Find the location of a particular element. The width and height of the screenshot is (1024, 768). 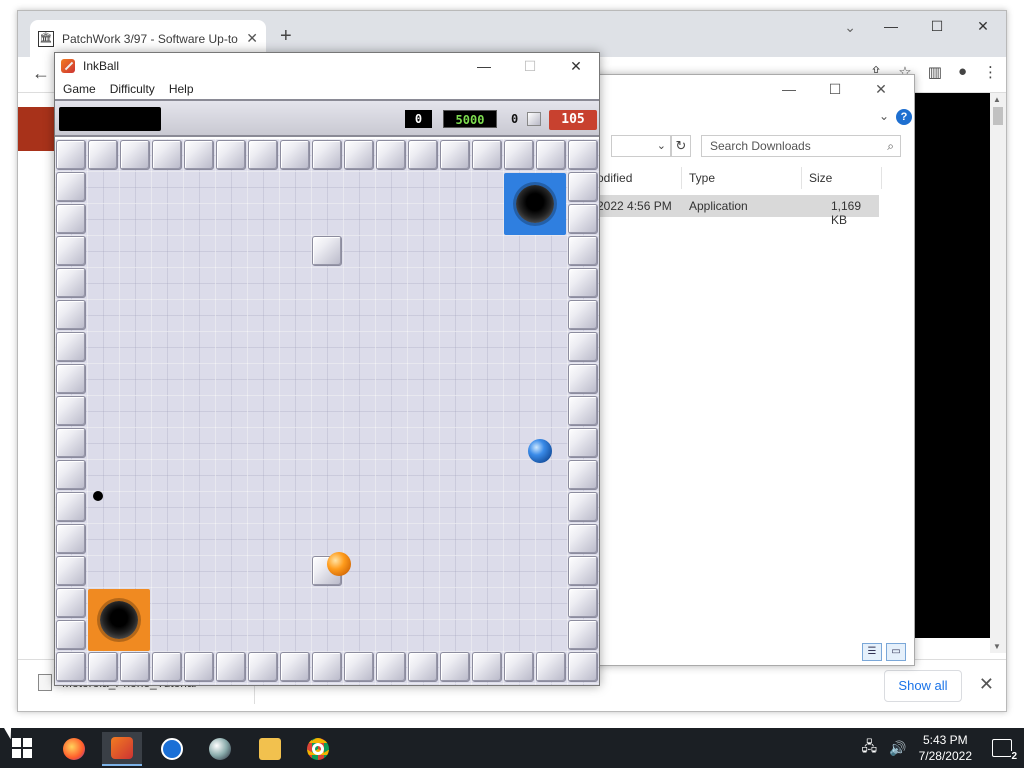

inkball-hud: 0 5000 0 105 is located at coordinates (327, 118).